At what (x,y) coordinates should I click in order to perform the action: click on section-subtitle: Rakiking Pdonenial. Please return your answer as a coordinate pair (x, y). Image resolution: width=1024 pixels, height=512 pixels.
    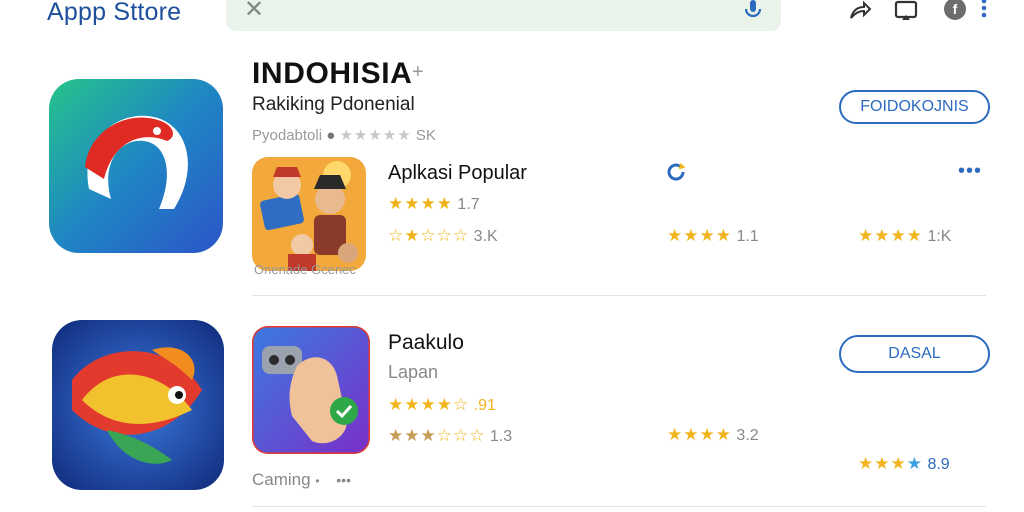
    Looking at the image, I should click on (333, 104).